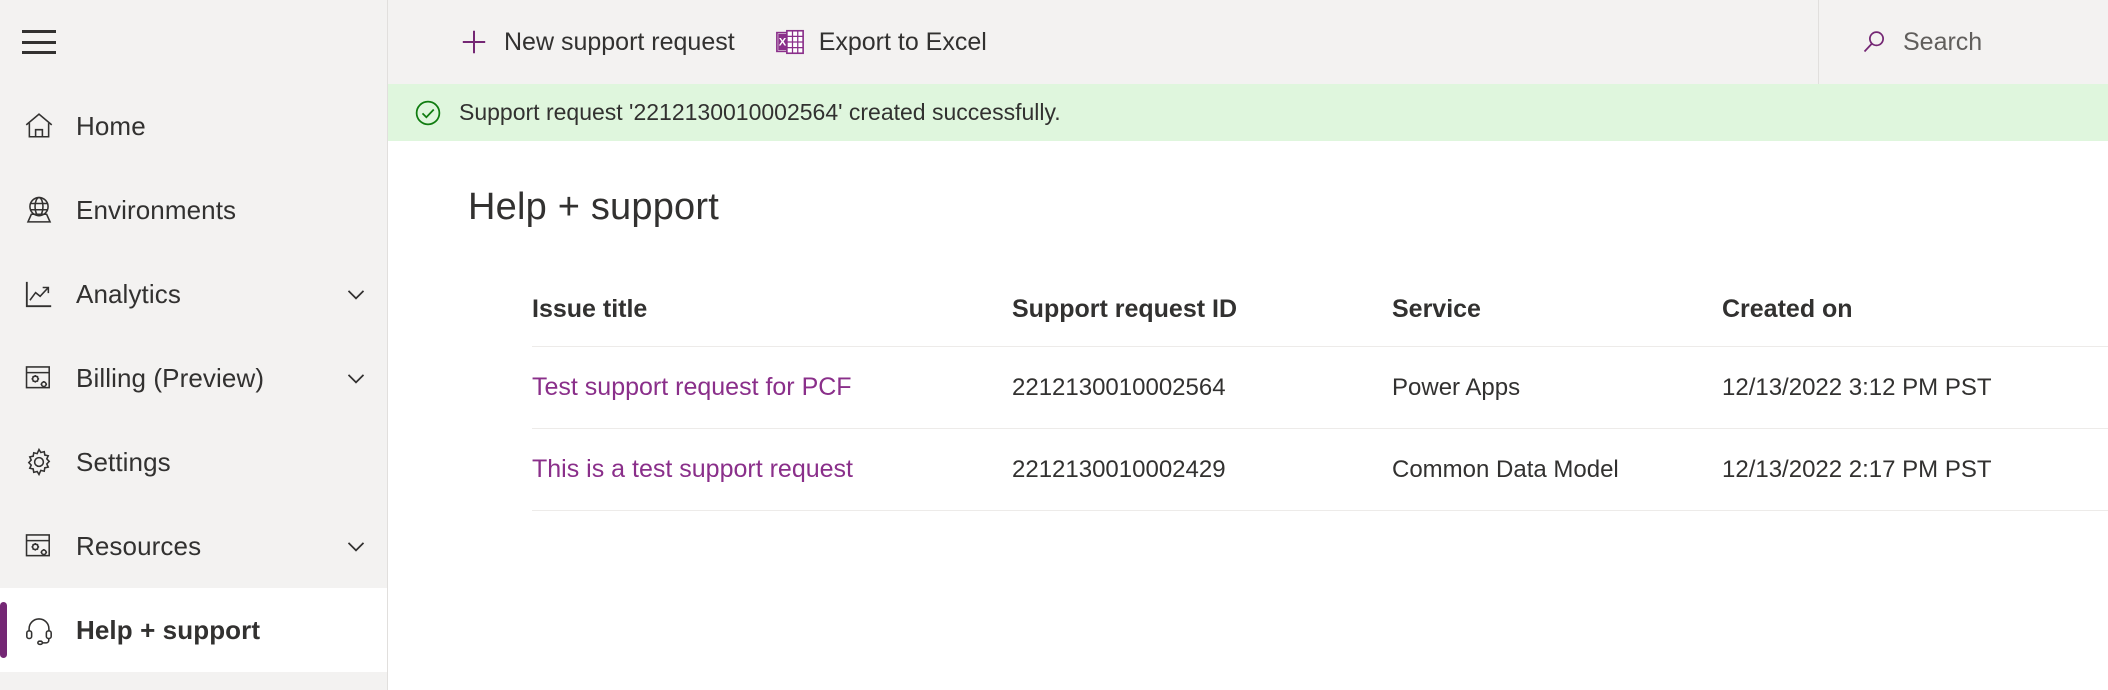  Describe the element at coordinates (193, 42) in the screenshot. I see `menu-toggle-wrap` at that location.